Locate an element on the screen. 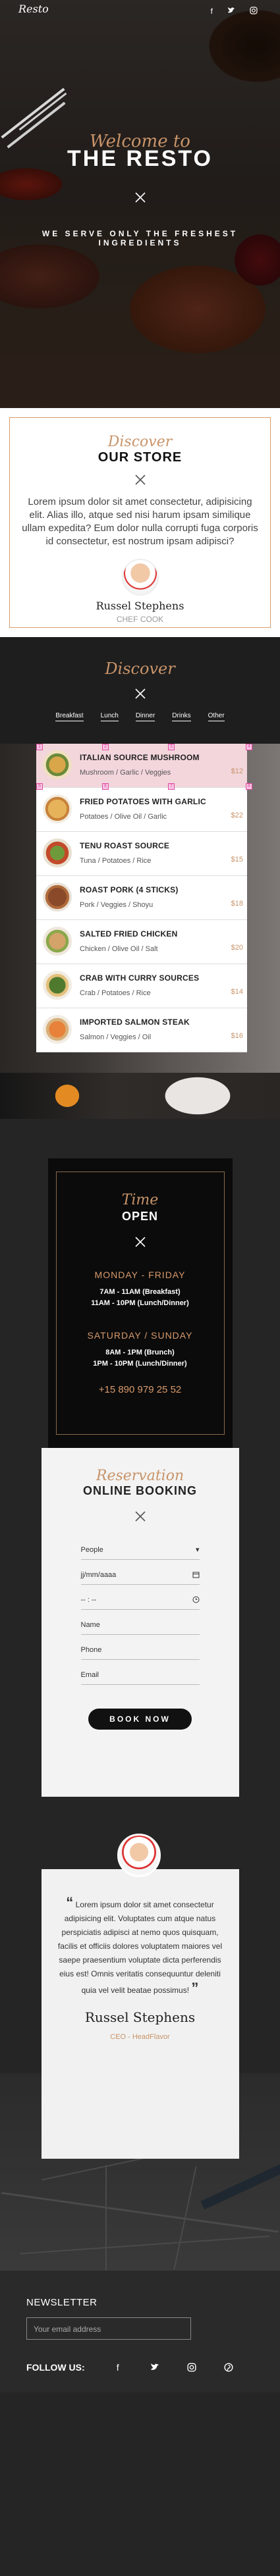 The image size is (280, 2576). store-script-title: Discover is located at coordinates (140, 442).